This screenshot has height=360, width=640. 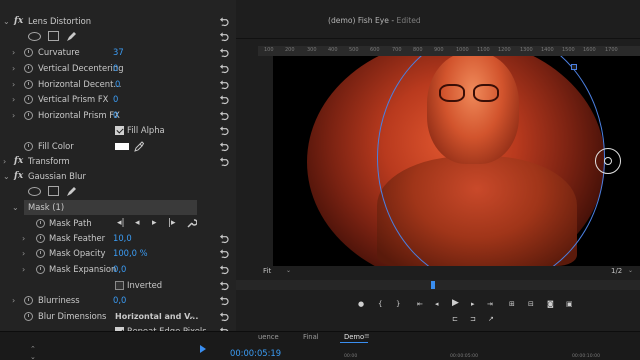 What do you see at coordinates (203, 349) in the screenshot?
I see `play-indicator-icon` at bounding box center [203, 349].